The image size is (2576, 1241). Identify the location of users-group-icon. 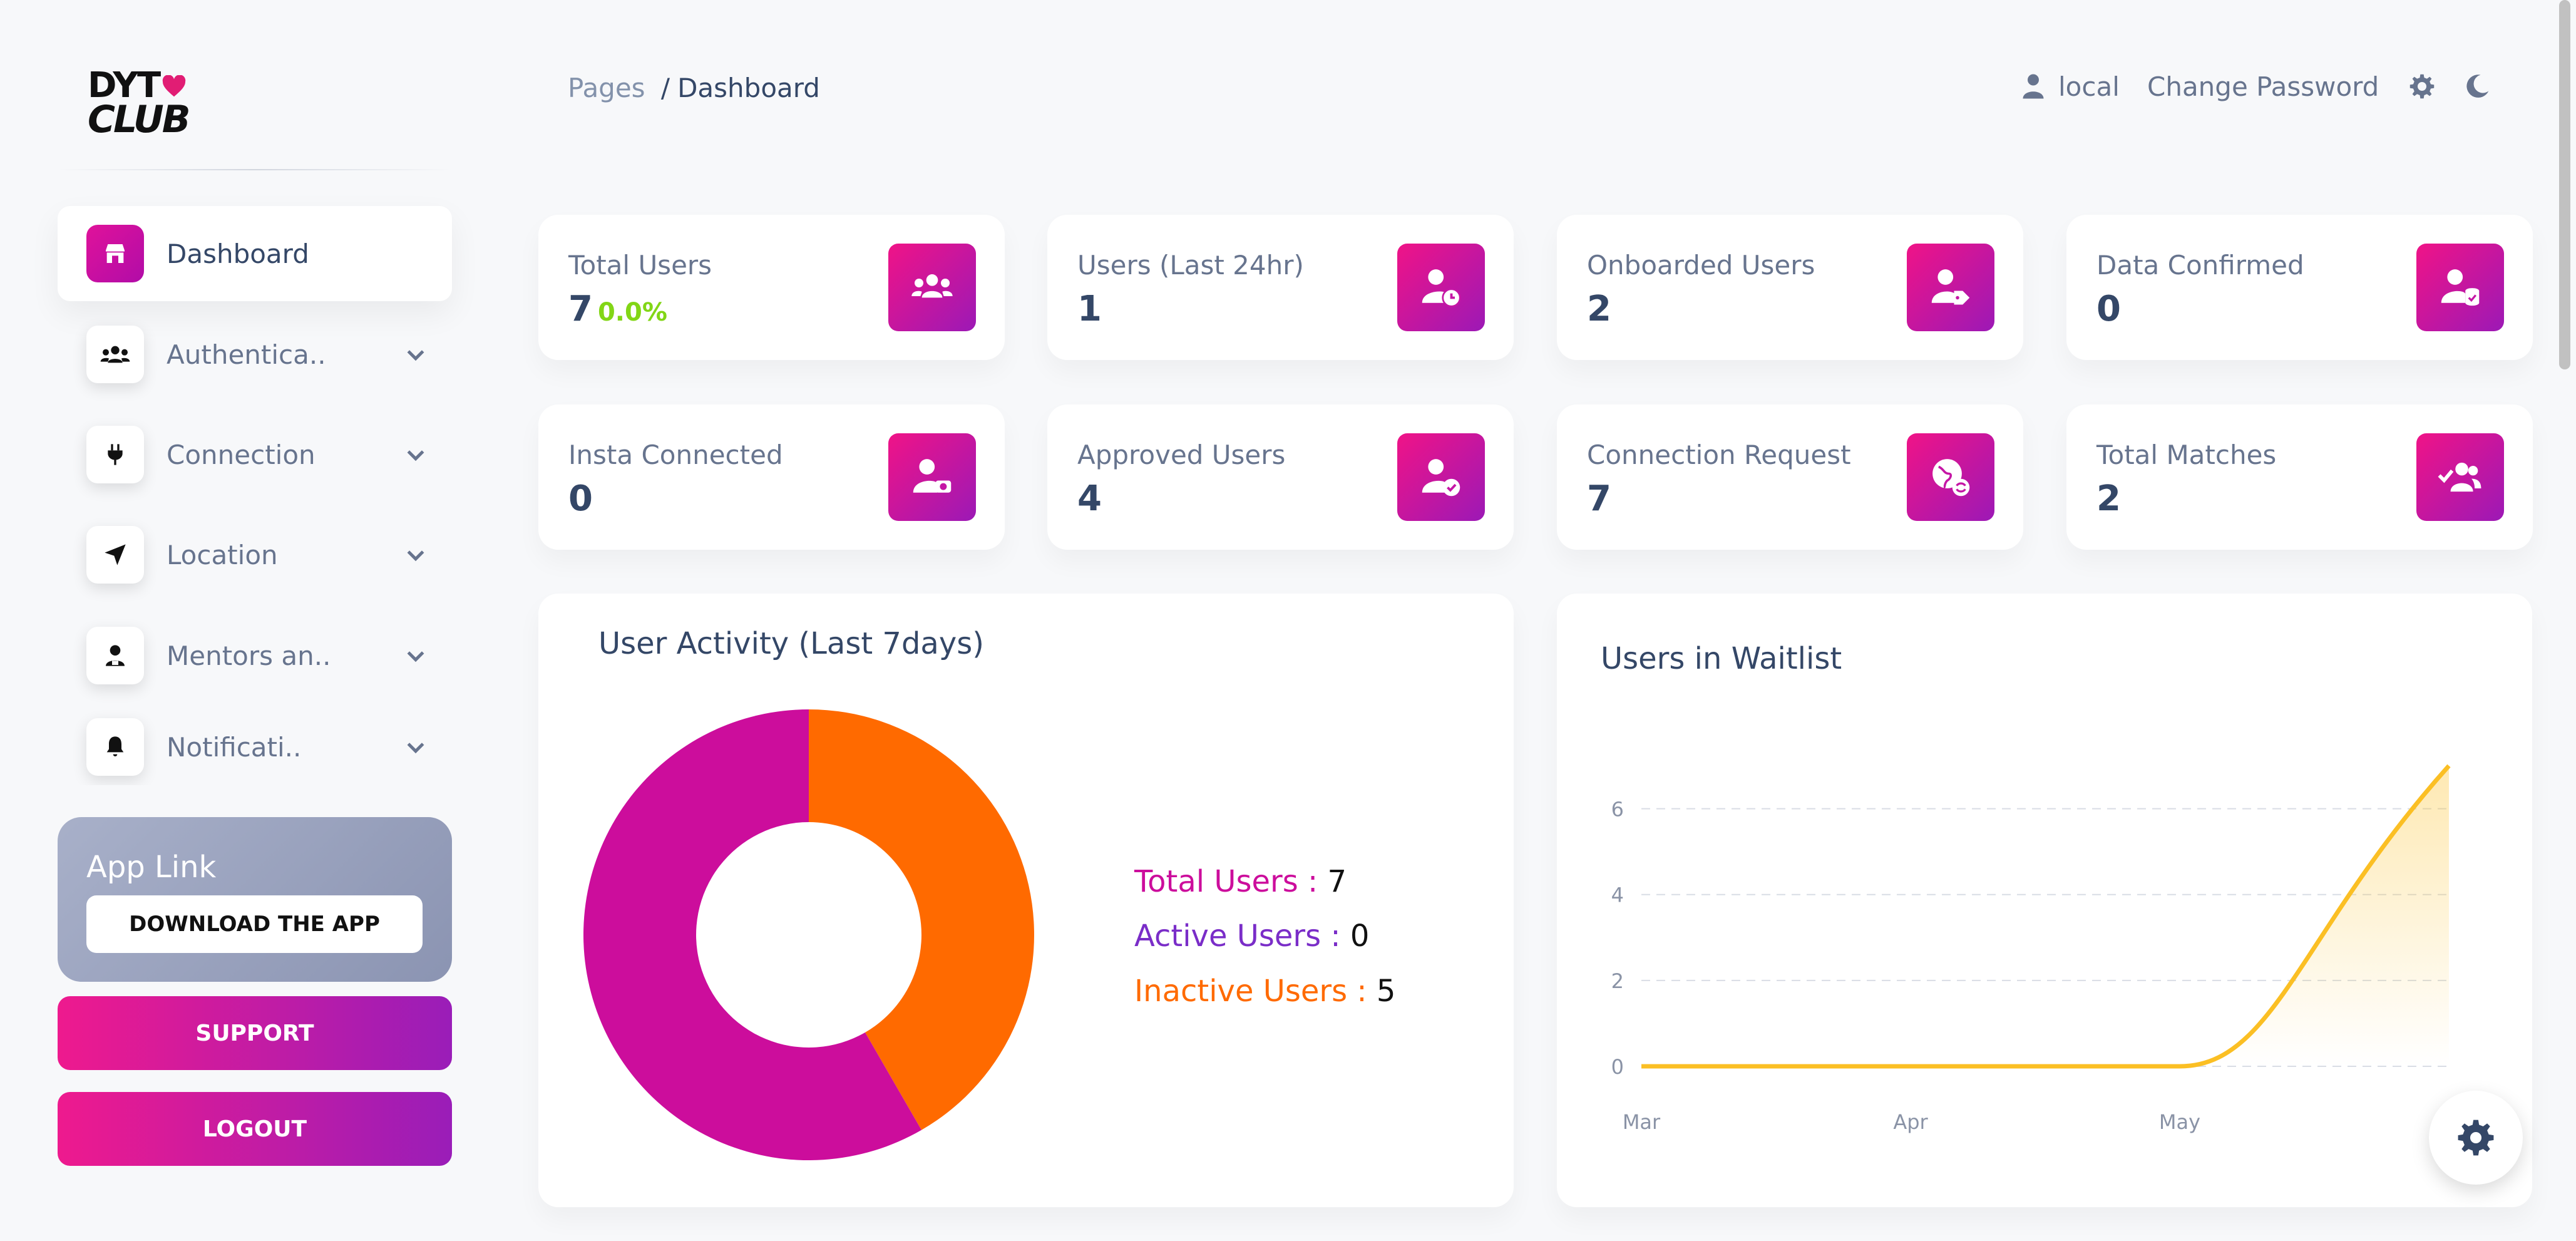
(932, 287).